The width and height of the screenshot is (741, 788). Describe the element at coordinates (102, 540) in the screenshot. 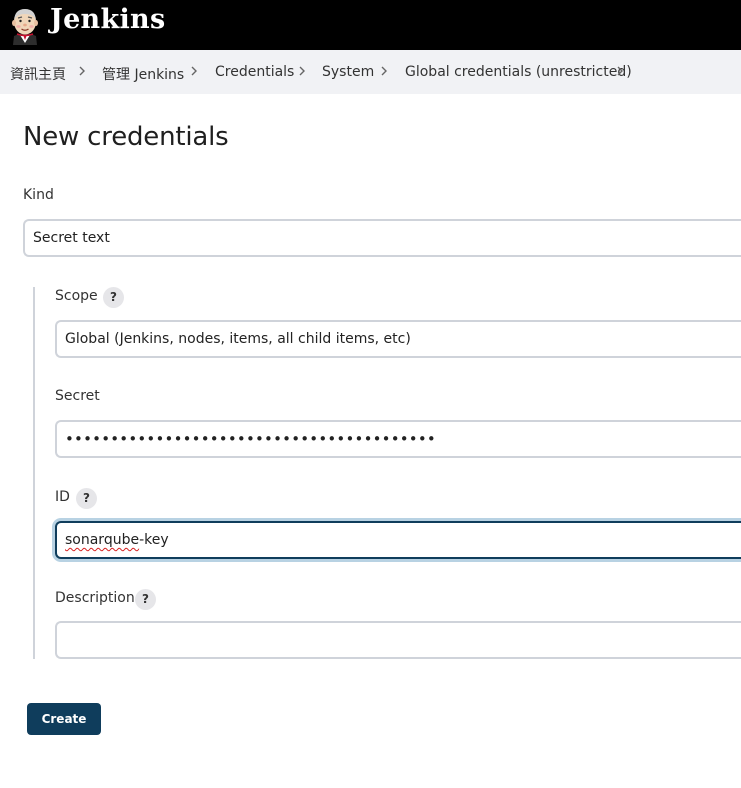

I see `id-input-spellcheck-word: sonarqube` at that location.